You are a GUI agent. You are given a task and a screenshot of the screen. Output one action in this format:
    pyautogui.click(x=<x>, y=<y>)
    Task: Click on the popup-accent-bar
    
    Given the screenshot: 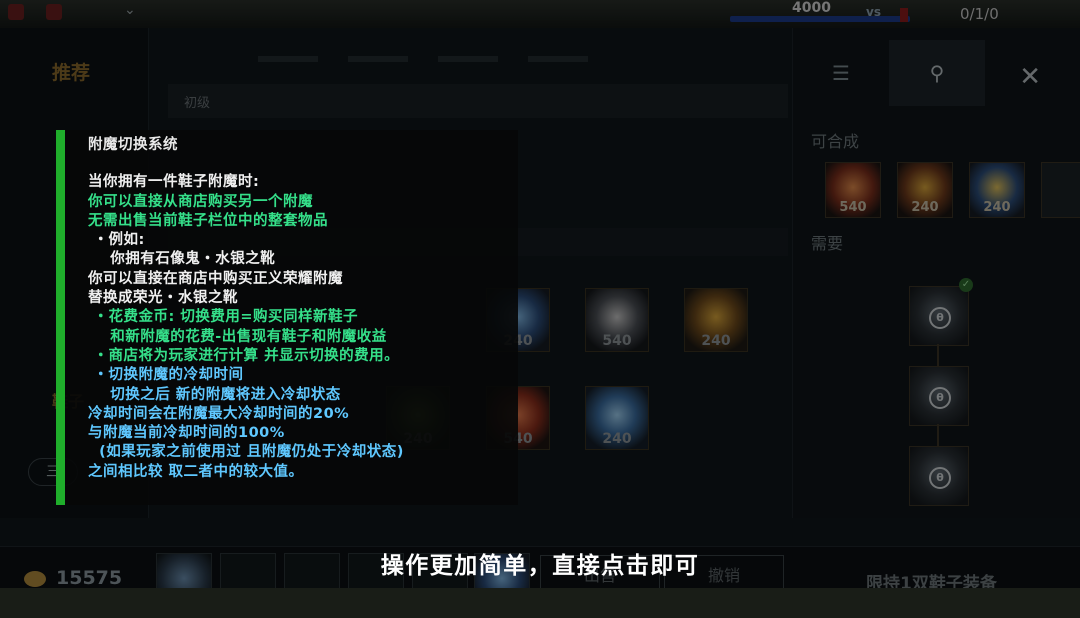 What is the action you would take?
    pyautogui.click(x=60, y=317)
    